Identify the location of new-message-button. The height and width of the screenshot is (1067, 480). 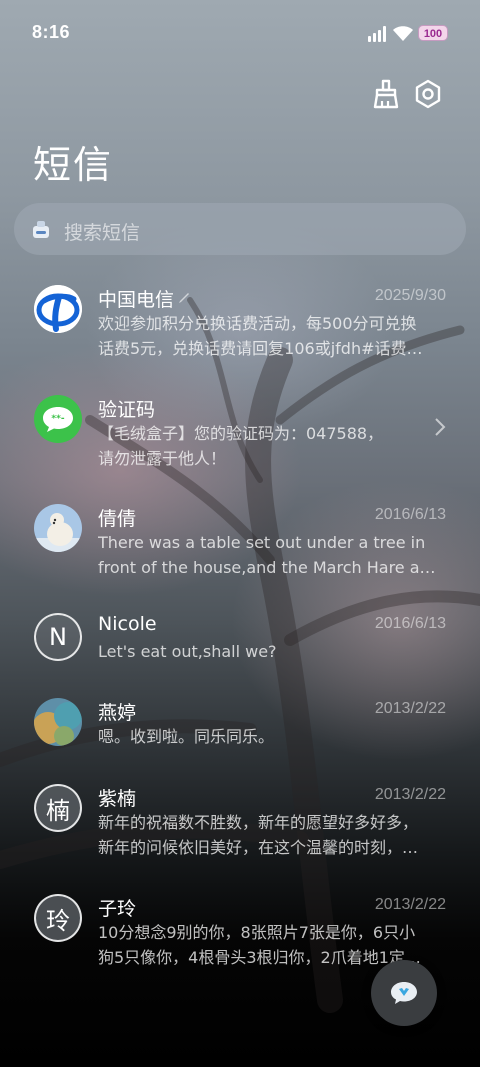
(404, 993).